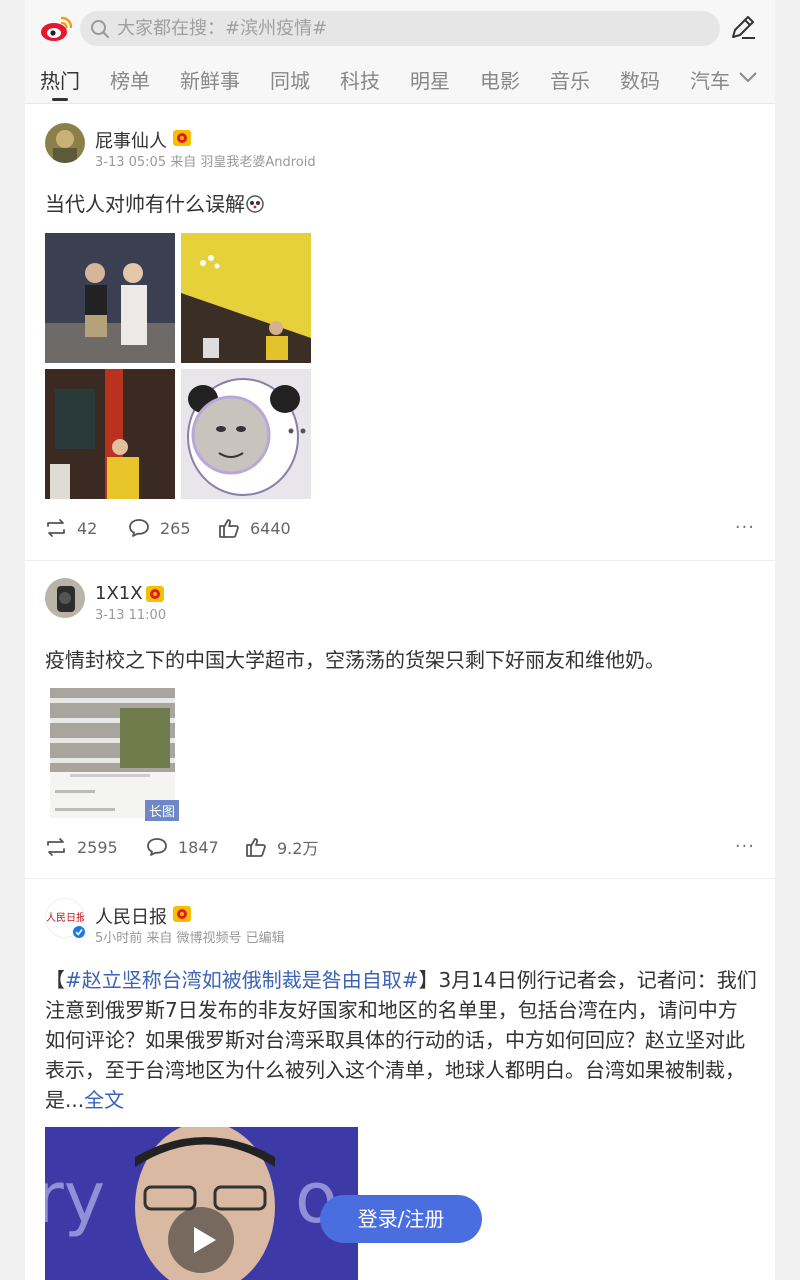 The height and width of the screenshot is (1280, 800). Describe the element at coordinates (79, 932) in the screenshot. I see `verified-badge-icon` at that location.